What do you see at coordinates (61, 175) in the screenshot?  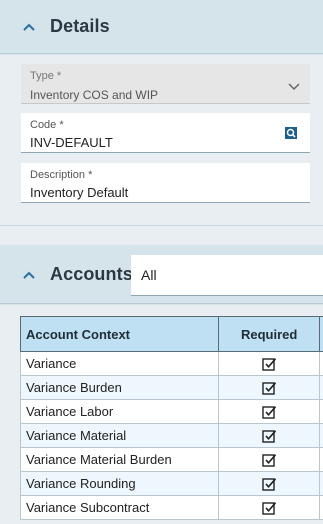 I see `description-label: Description *` at bounding box center [61, 175].